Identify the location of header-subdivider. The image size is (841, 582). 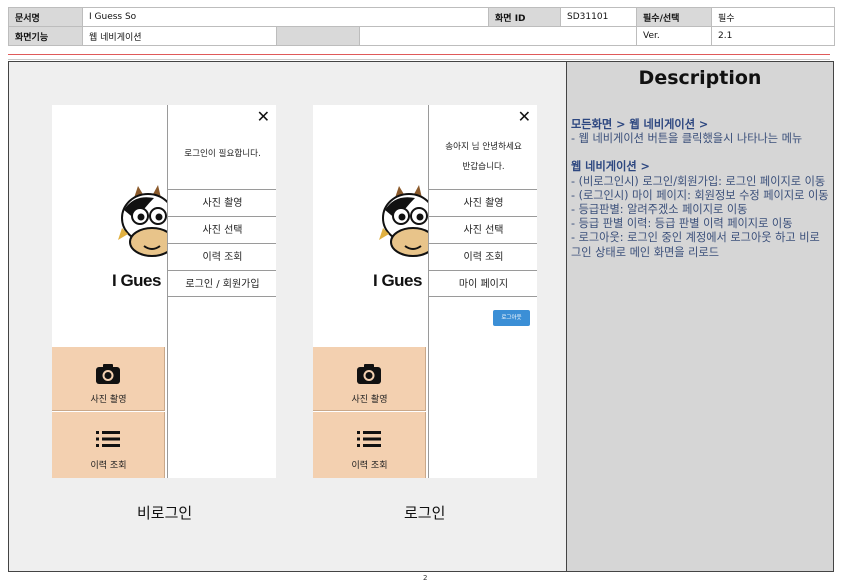
(419, 59).